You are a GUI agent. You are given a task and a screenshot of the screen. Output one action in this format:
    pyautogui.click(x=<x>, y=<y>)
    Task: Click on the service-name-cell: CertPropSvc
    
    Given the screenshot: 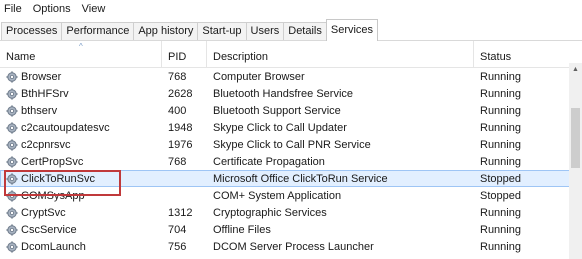 What is the action you would take?
    pyautogui.click(x=81, y=162)
    